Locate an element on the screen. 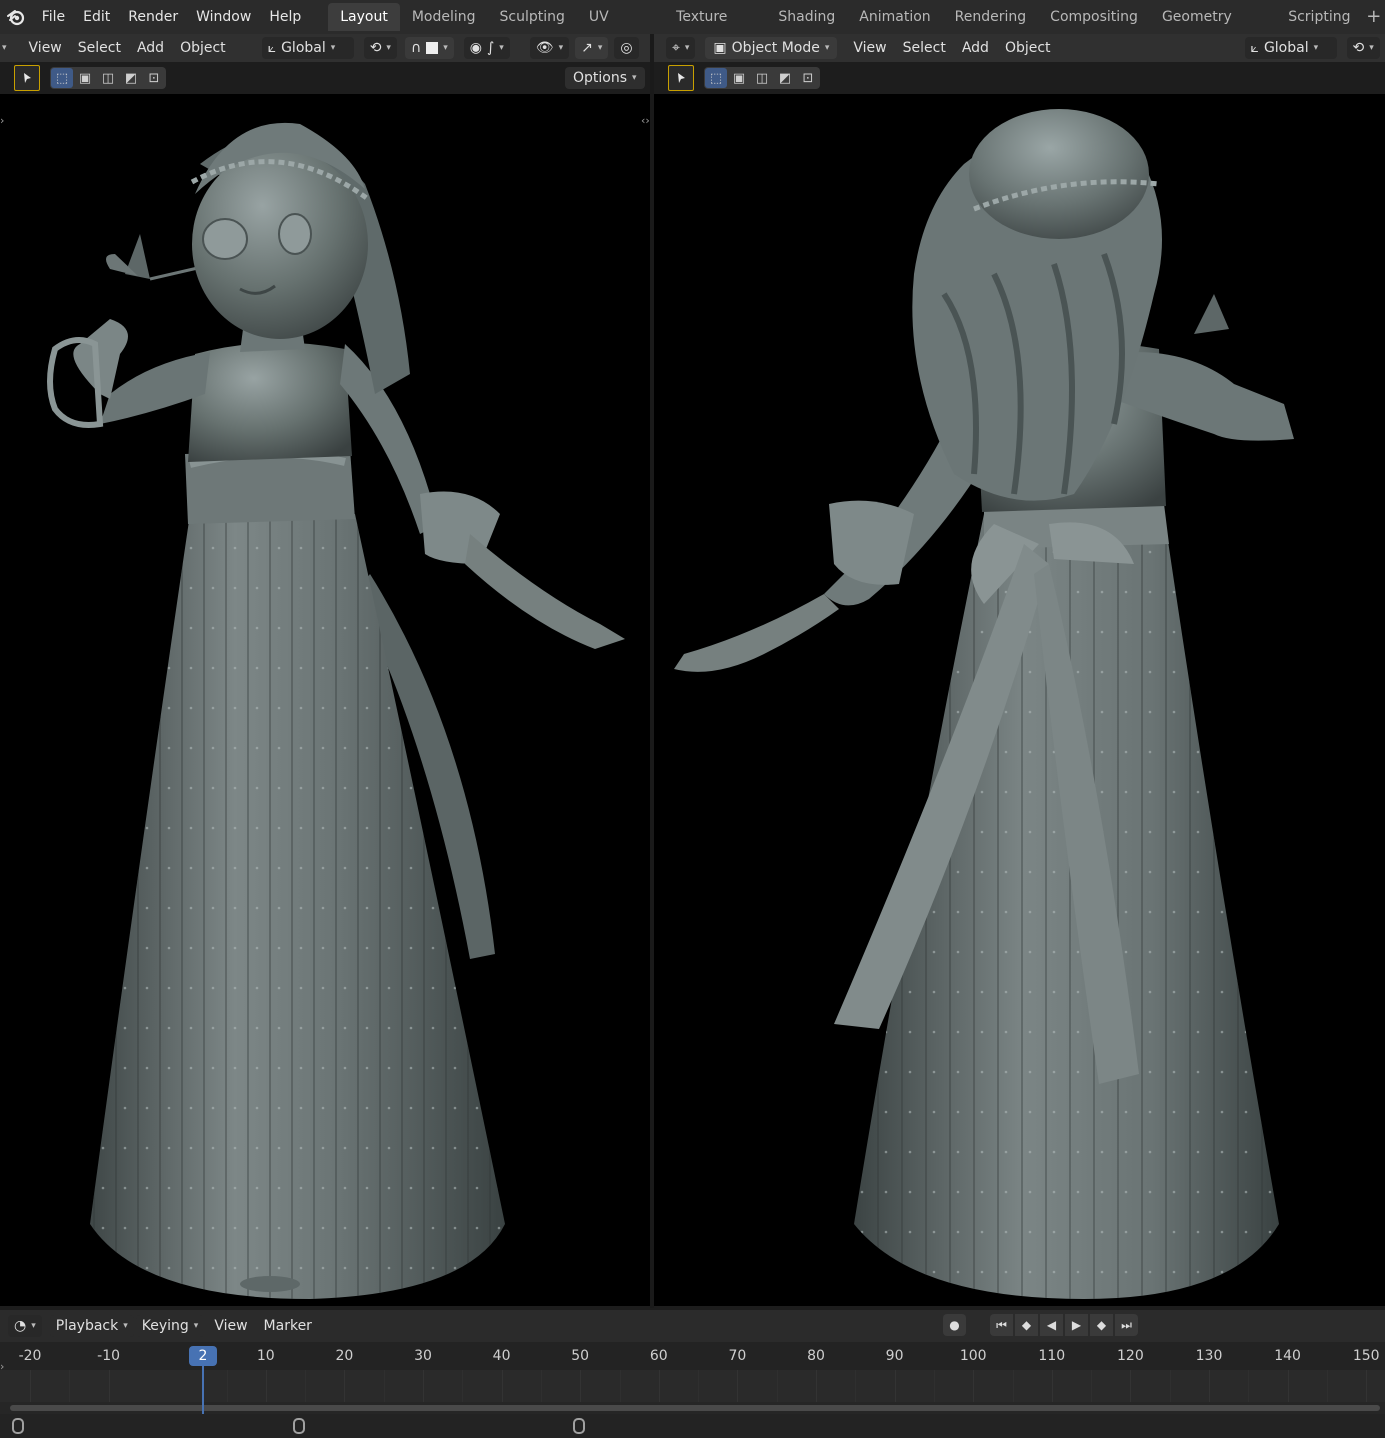 The height and width of the screenshot is (1438, 1385). tab-sculpting: Sculpting is located at coordinates (532, 17).